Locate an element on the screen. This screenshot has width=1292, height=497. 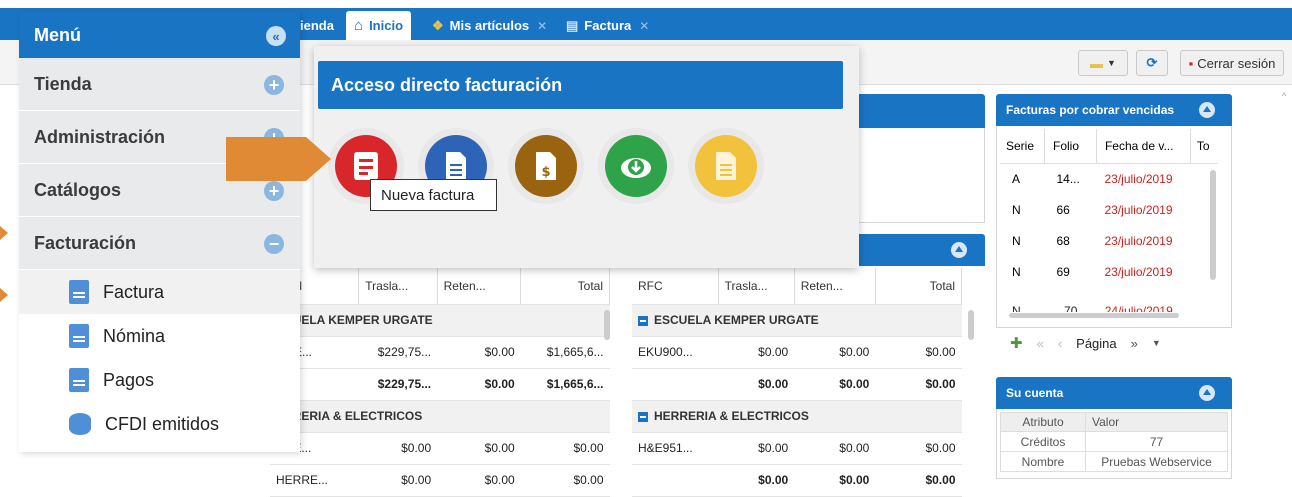
submenu-item-nomina: Nómina is located at coordinates (159, 336).